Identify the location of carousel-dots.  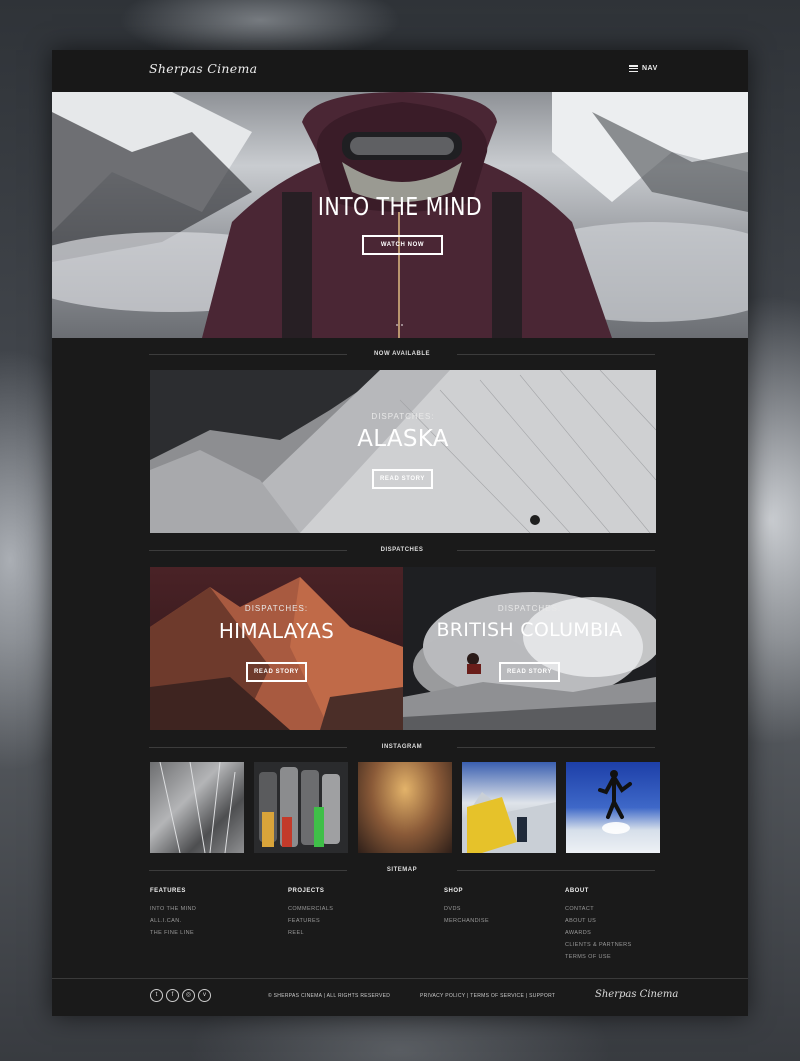
(399, 325).